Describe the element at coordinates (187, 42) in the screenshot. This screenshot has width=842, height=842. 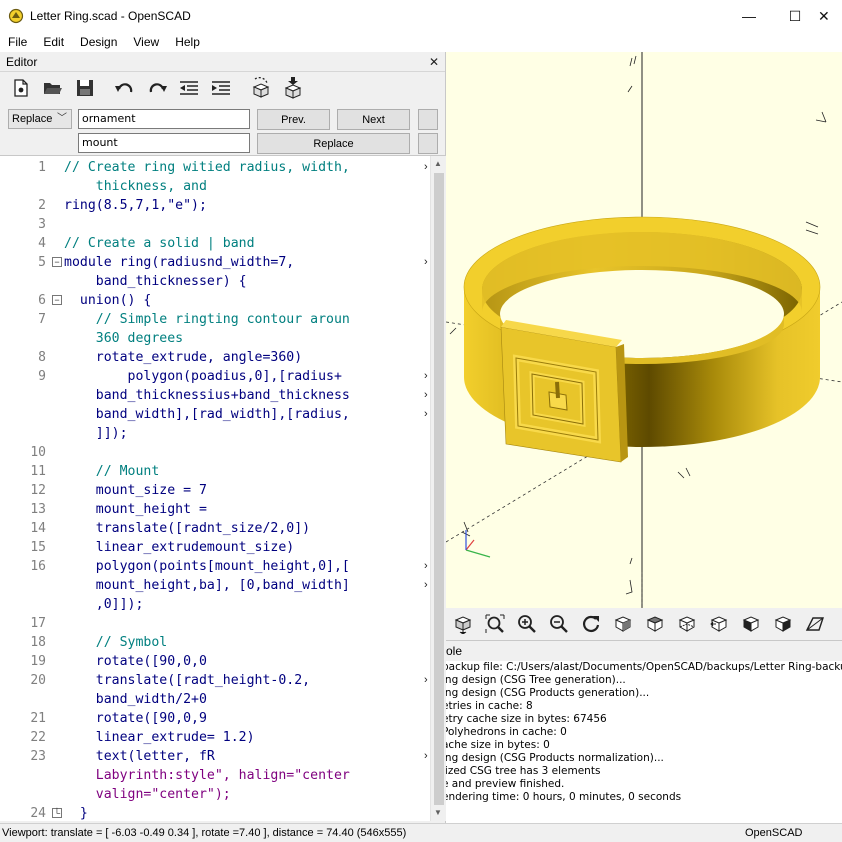
I see `menu-help: Help` at that location.